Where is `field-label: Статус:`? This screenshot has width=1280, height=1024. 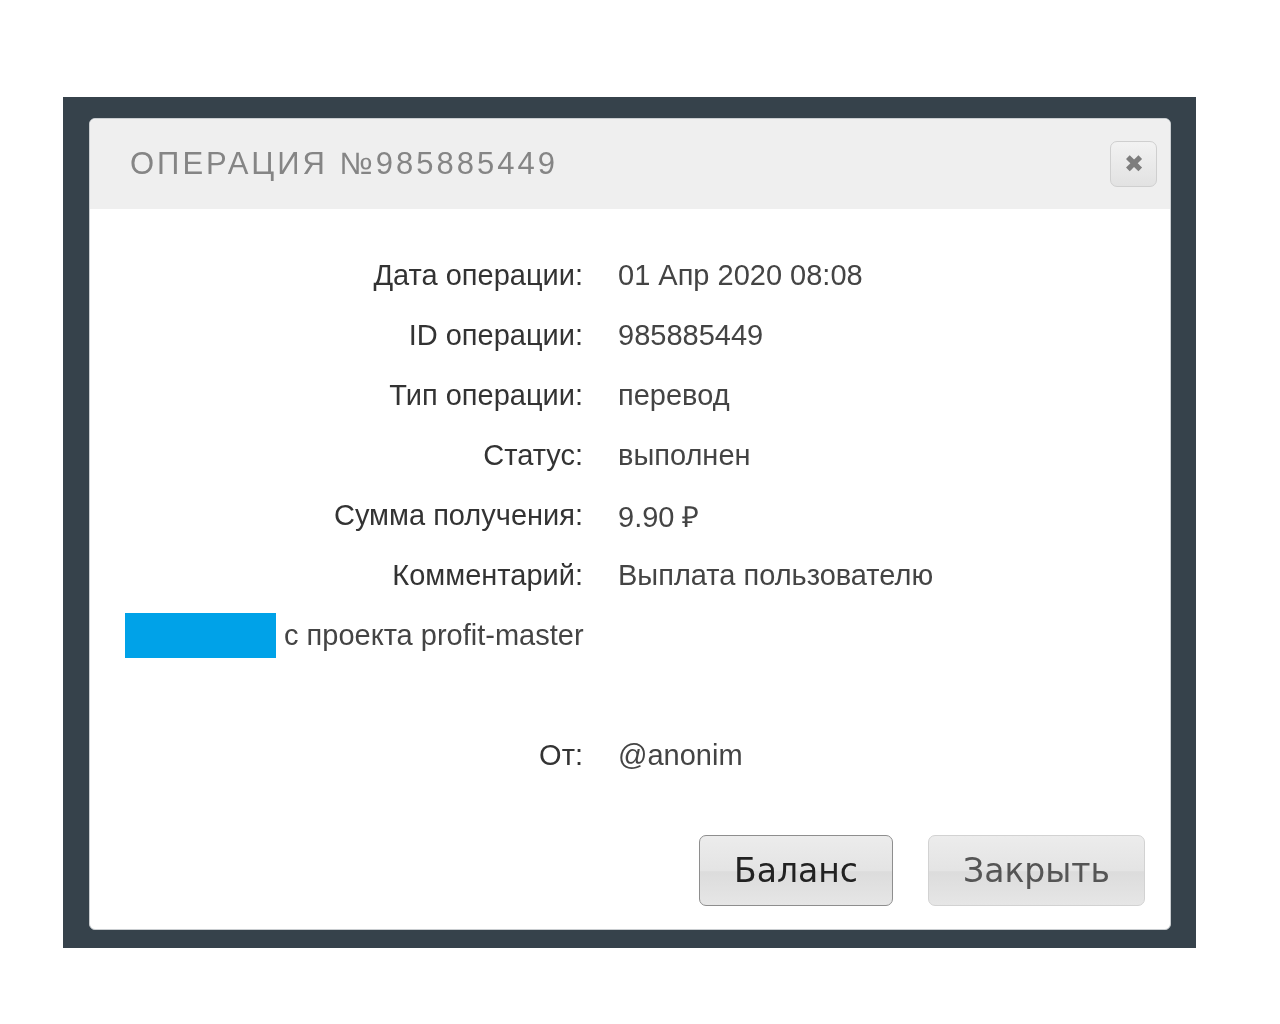
field-label: Статус: is located at coordinates (532, 455).